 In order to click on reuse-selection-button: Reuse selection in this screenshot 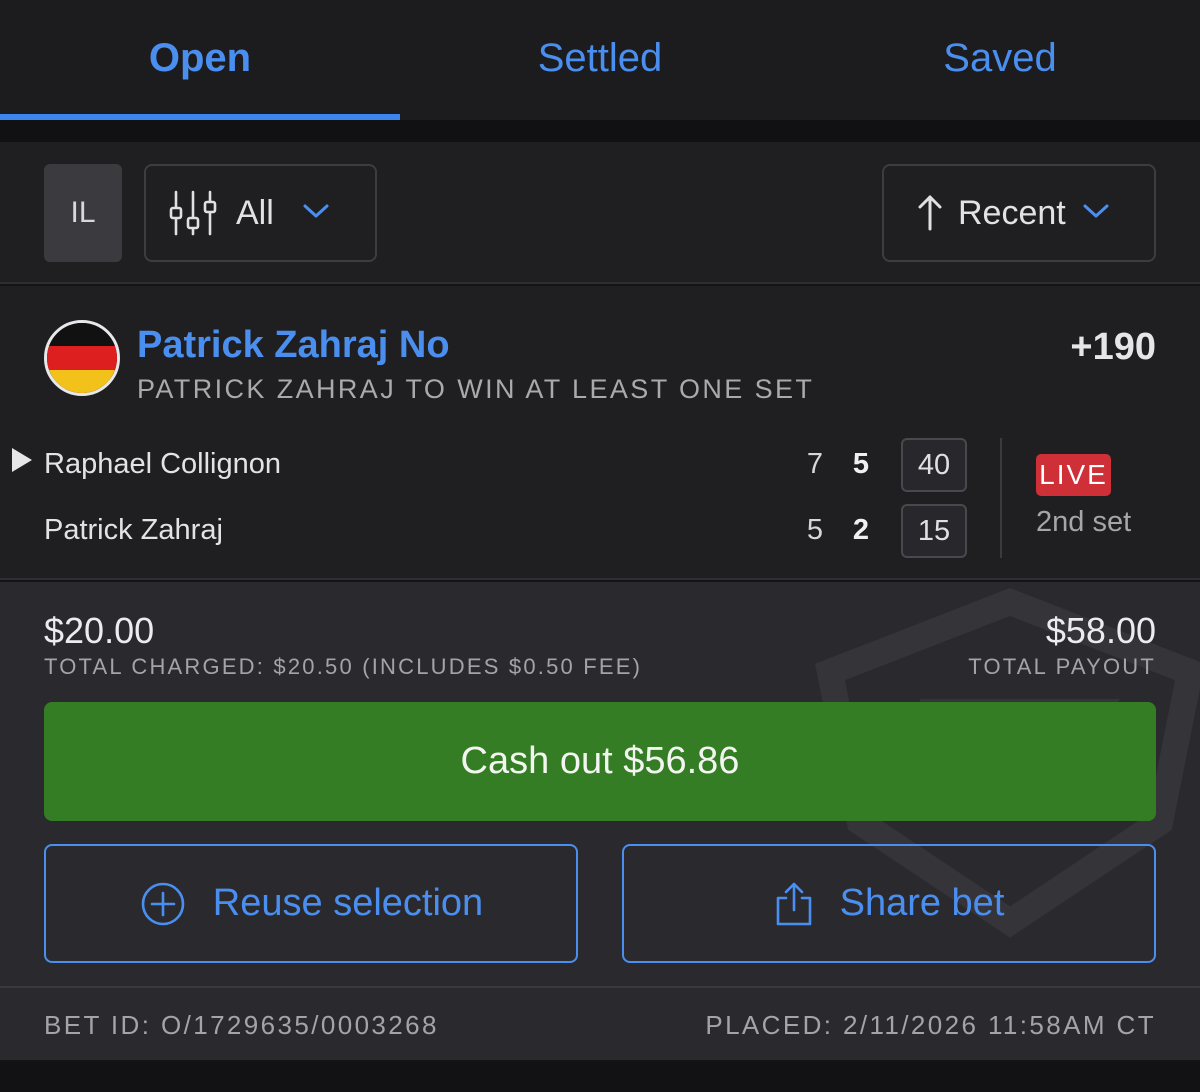, I will do `click(311, 903)`.